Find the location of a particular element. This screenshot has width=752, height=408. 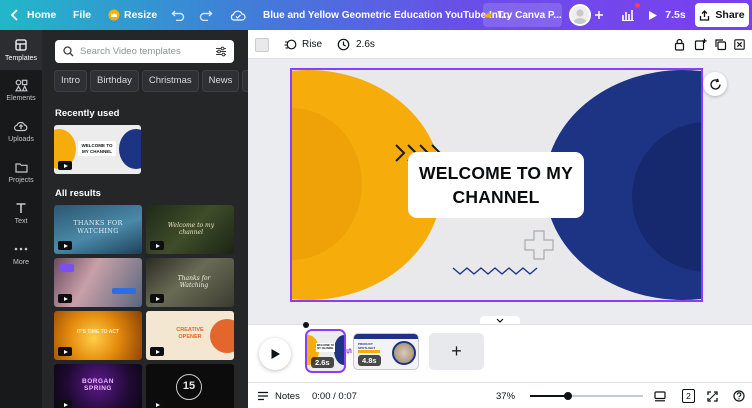

lock-button is located at coordinates (679, 44).